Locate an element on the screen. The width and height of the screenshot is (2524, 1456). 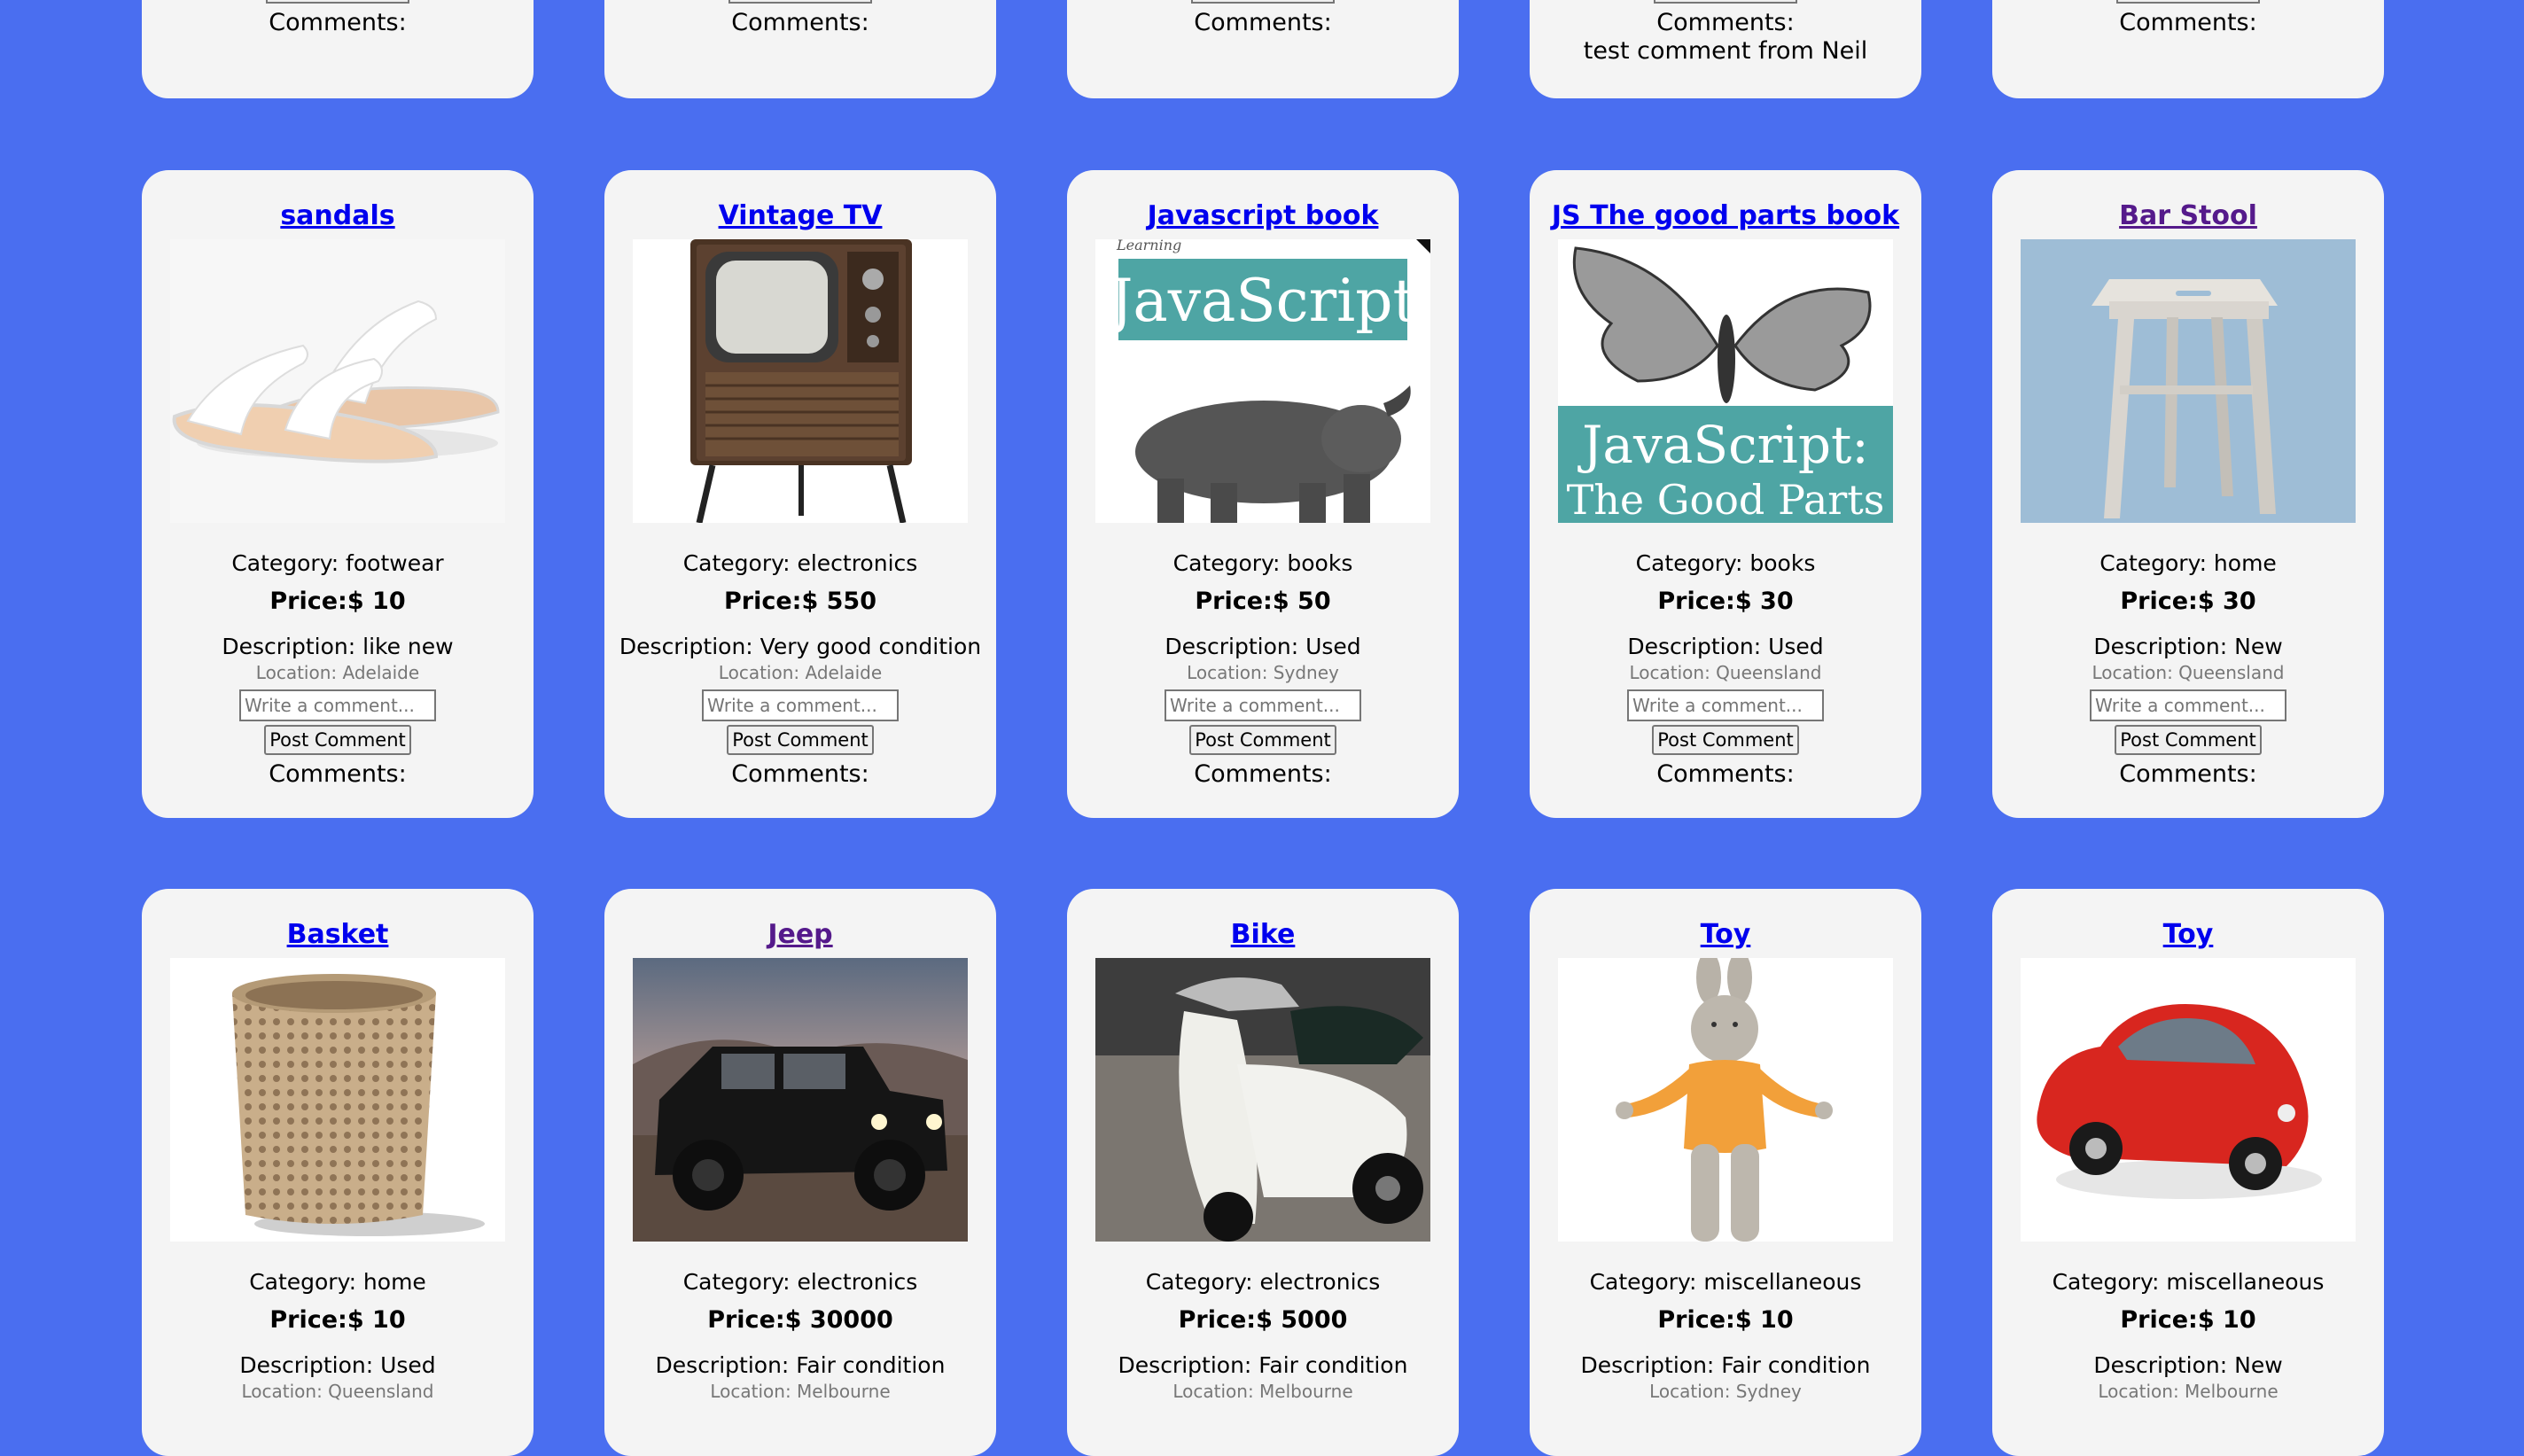
listing-category: Category: footwear is located at coordinates (337, 563).